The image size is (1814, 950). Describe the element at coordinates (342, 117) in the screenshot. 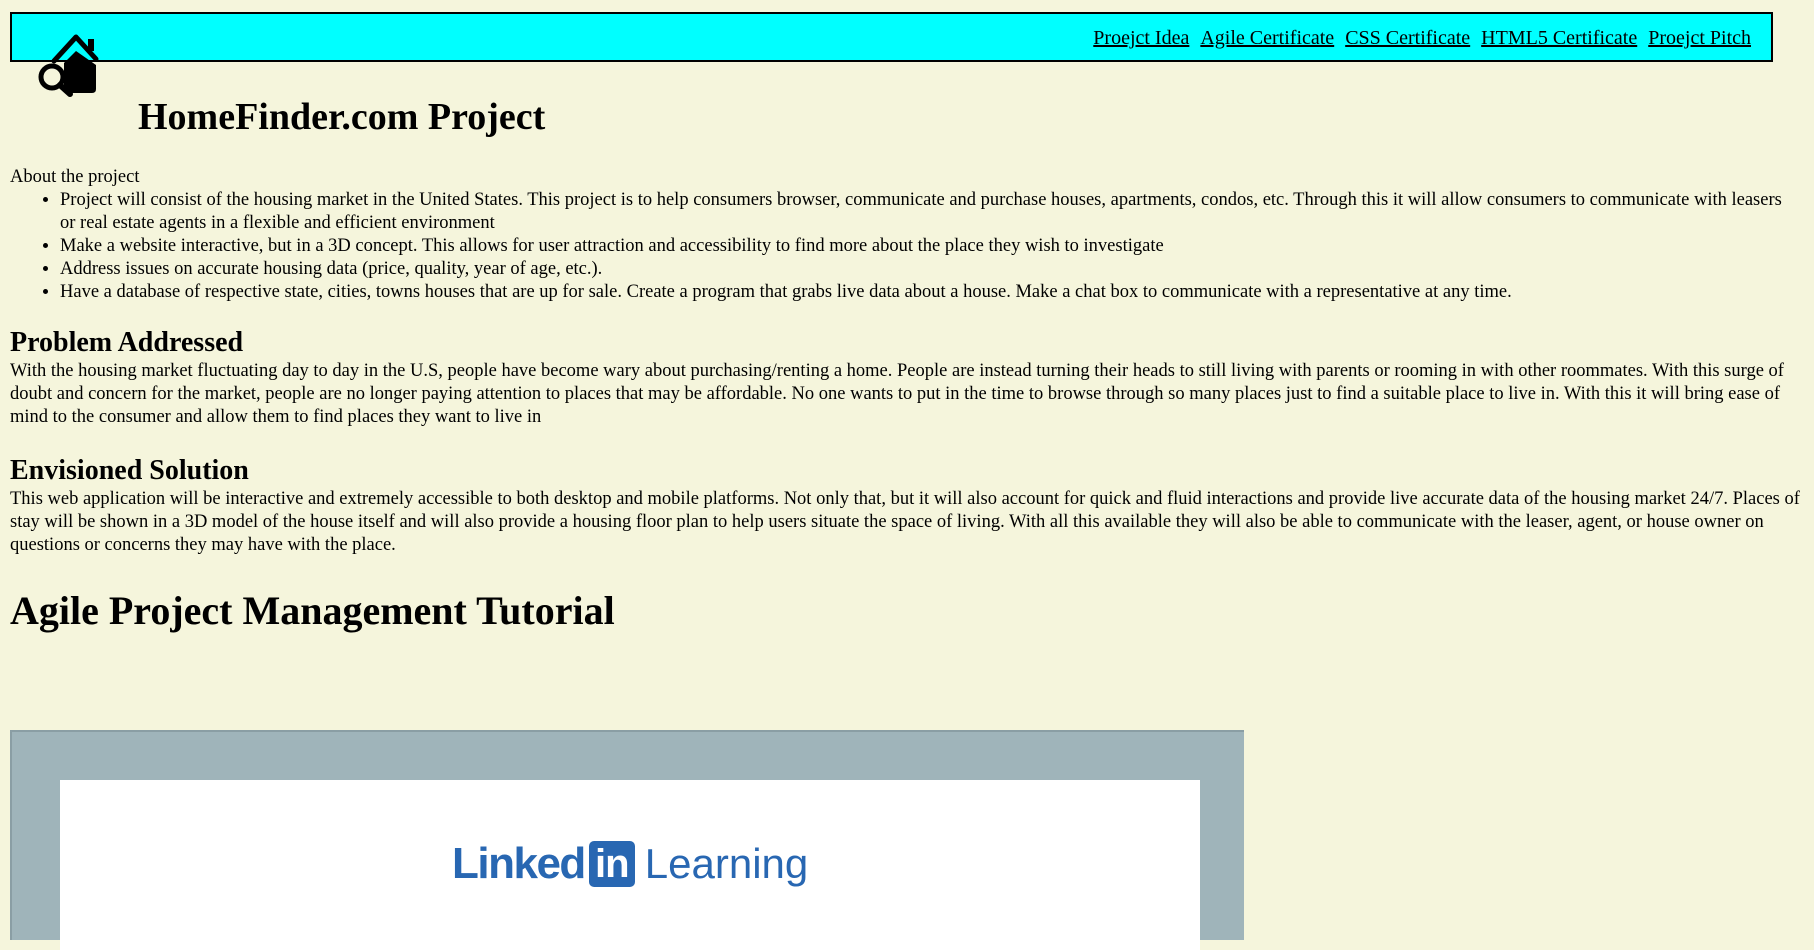

I see `page-title: HomeFinder.com Project` at that location.